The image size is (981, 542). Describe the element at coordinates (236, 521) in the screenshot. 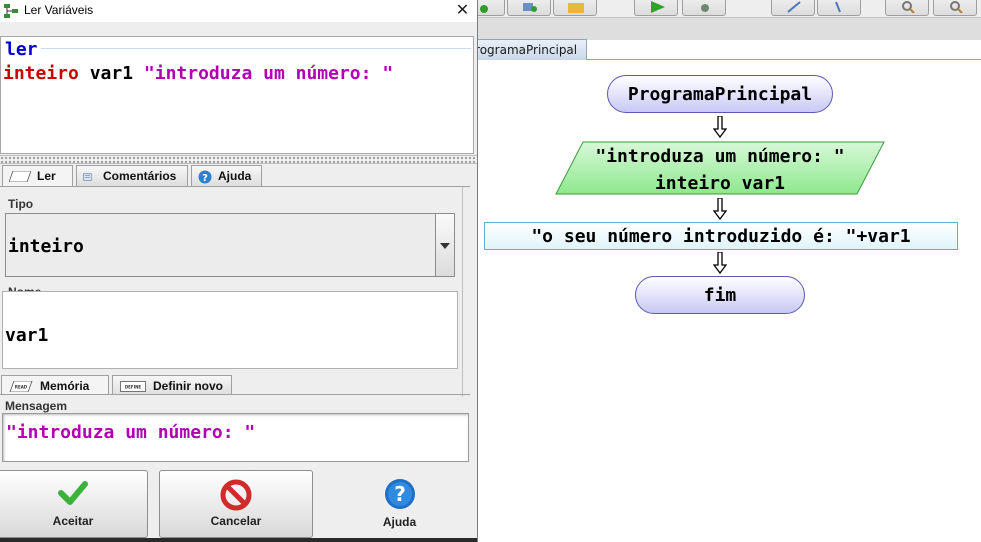

I see `cancelar-label: Cancelar` at that location.